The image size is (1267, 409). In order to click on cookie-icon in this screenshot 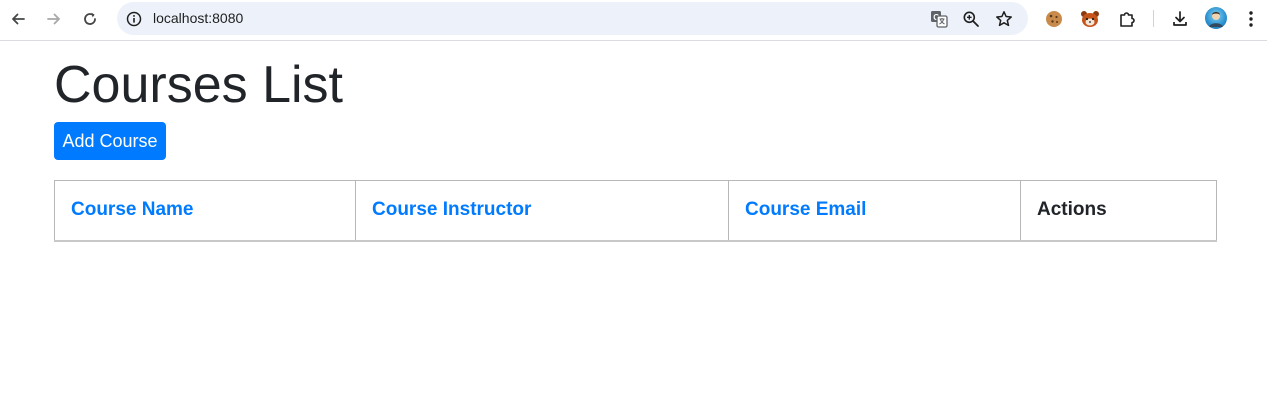, I will do `click(1054, 19)`.